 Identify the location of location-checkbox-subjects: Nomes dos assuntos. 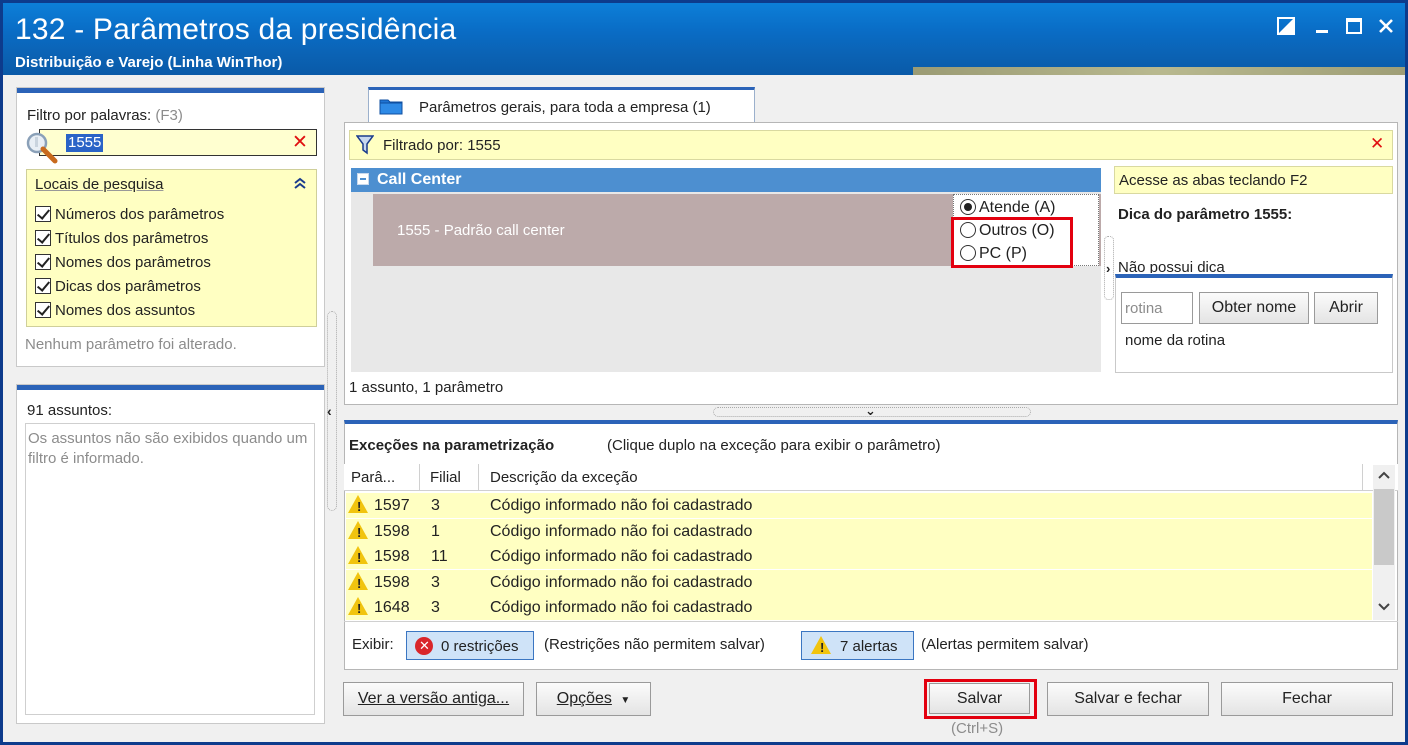
(115, 313).